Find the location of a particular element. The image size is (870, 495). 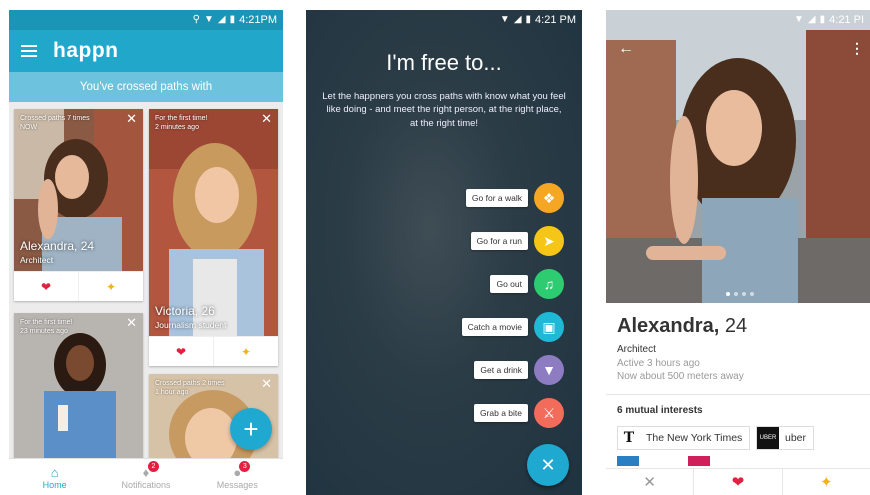

photo-pager-dots is located at coordinates (740, 294).